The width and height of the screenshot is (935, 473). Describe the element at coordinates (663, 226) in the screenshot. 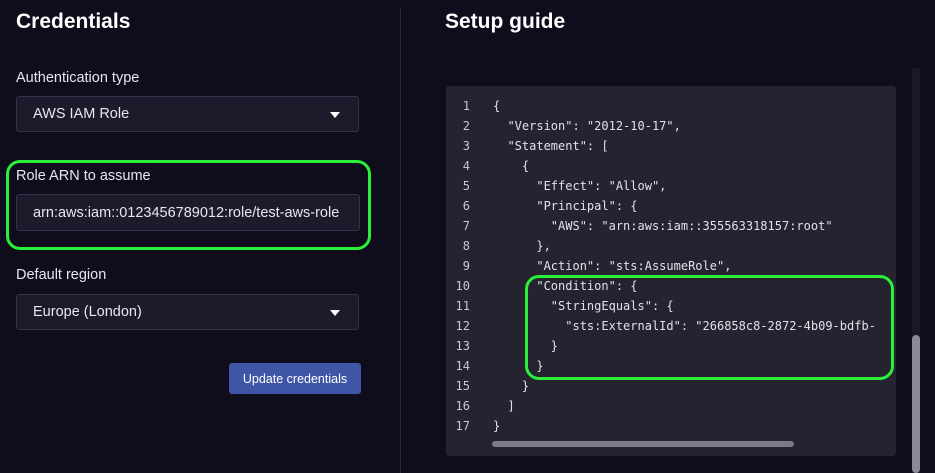

I see `code-text: "AWS": "arn:aws:iam::355563318157:root"` at that location.